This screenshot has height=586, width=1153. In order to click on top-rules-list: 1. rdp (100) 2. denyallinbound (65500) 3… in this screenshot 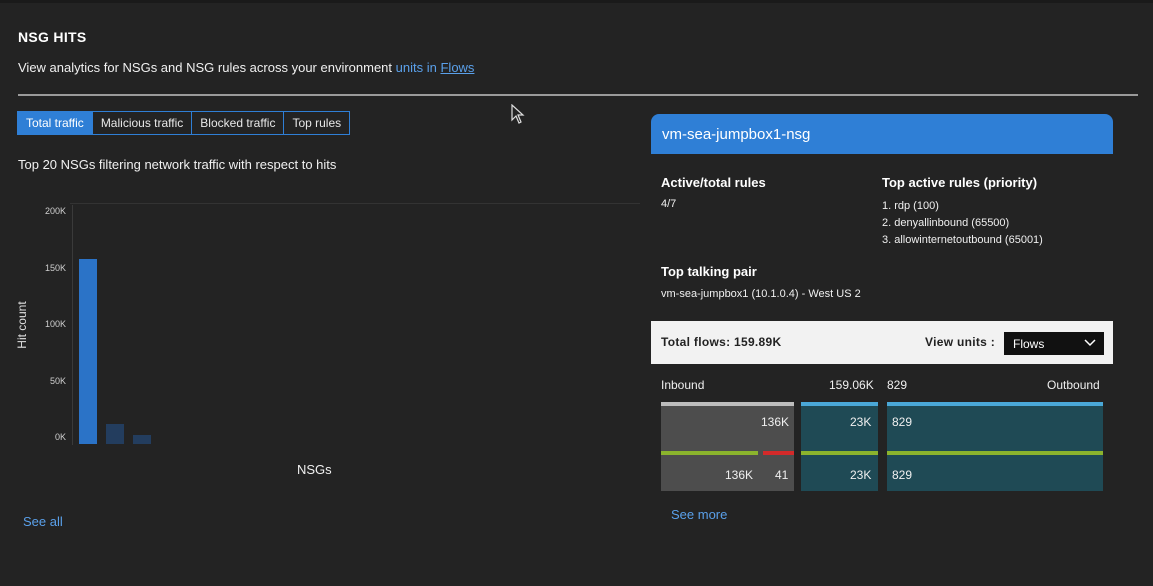, I will do `click(962, 223)`.